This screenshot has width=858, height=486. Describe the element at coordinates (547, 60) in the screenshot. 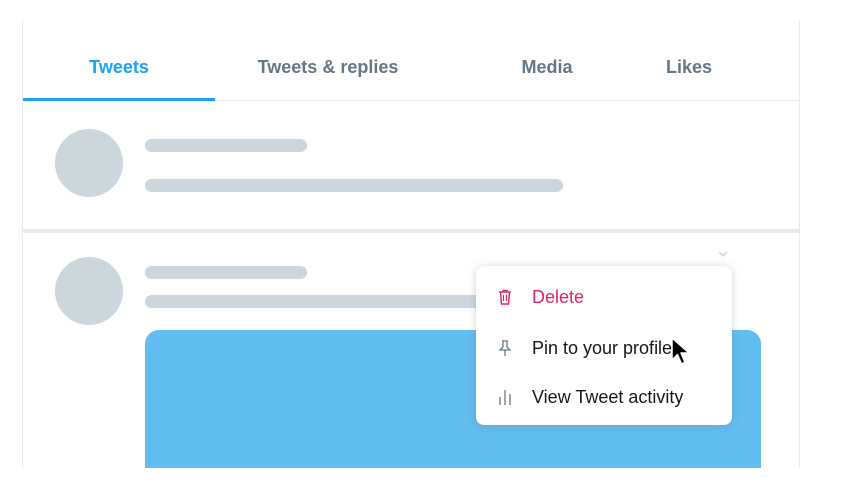

I see `tab-media: Media` at that location.